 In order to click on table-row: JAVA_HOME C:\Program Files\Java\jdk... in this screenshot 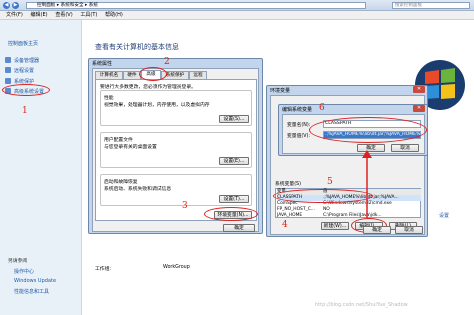, I will do `click(329, 216)`.